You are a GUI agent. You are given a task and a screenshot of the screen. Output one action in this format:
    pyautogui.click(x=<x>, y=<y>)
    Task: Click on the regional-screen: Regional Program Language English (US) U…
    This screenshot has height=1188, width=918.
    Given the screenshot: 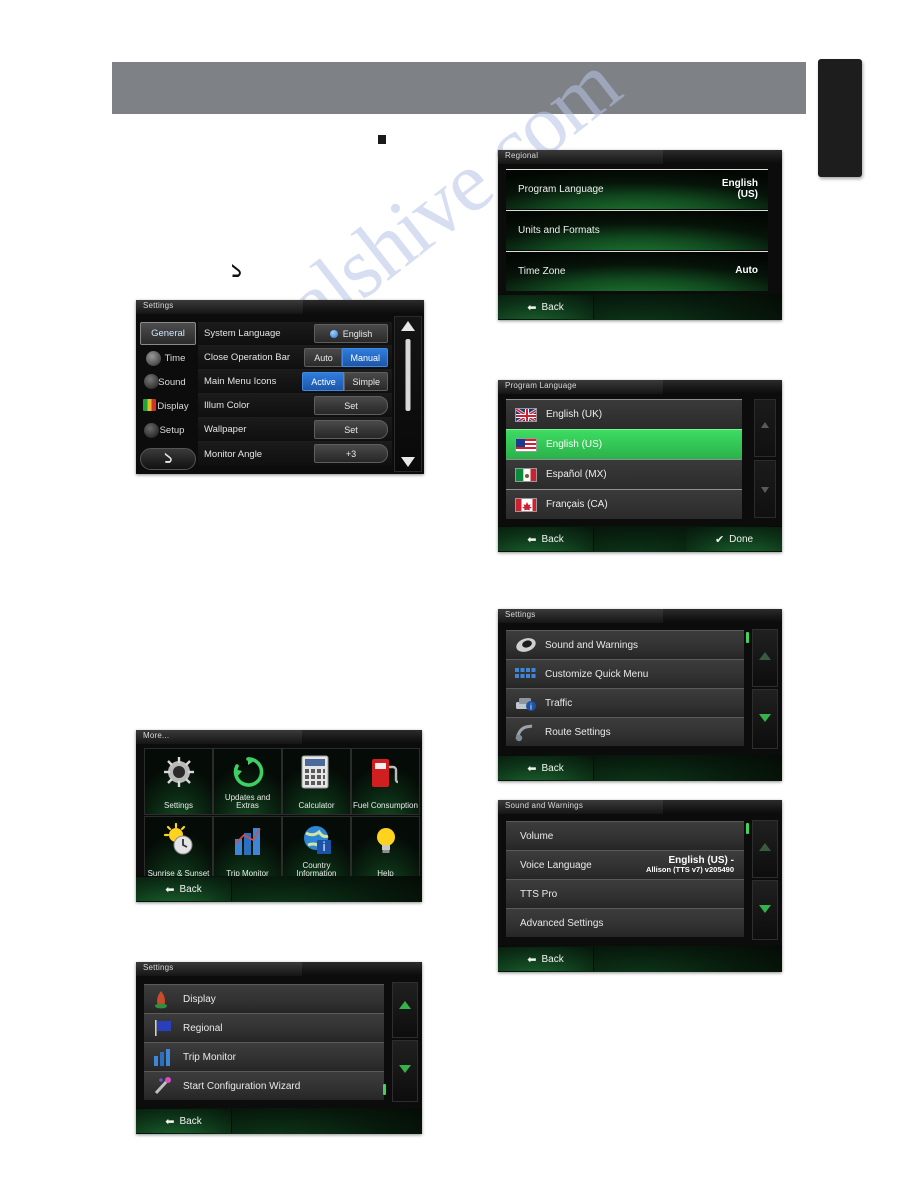 What is the action you would take?
    pyautogui.click(x=640, y=235)
    